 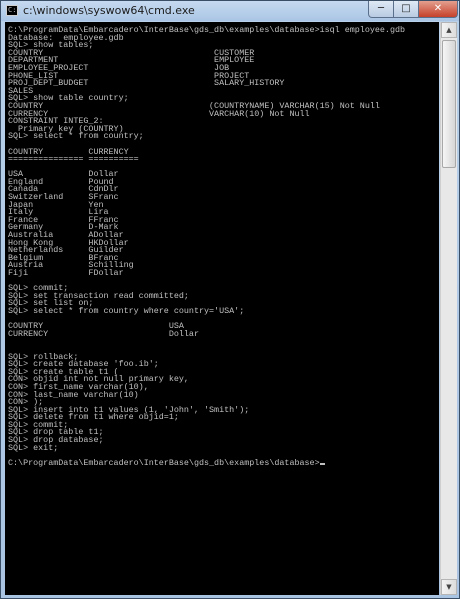 I want to click on minimize-button: ─, so click(x=381, y=9).